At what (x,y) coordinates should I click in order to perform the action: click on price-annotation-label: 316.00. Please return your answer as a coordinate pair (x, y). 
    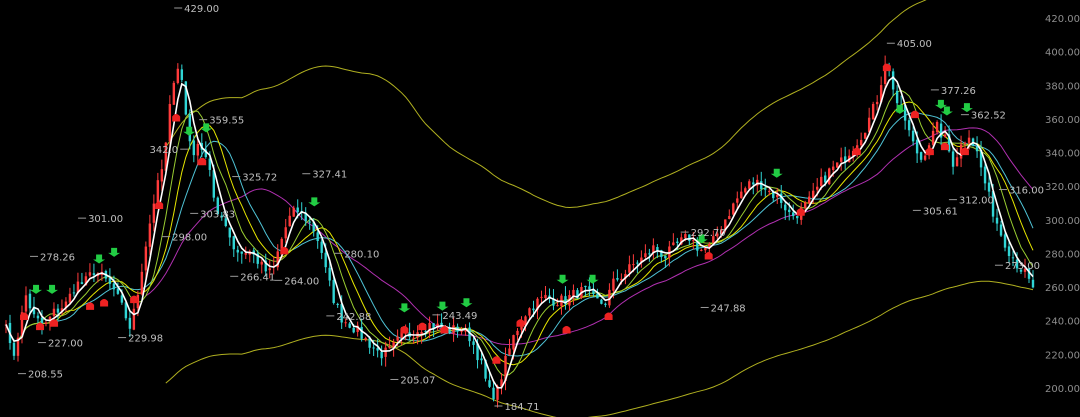
    Looking at the image, I should click on (1026, 191).